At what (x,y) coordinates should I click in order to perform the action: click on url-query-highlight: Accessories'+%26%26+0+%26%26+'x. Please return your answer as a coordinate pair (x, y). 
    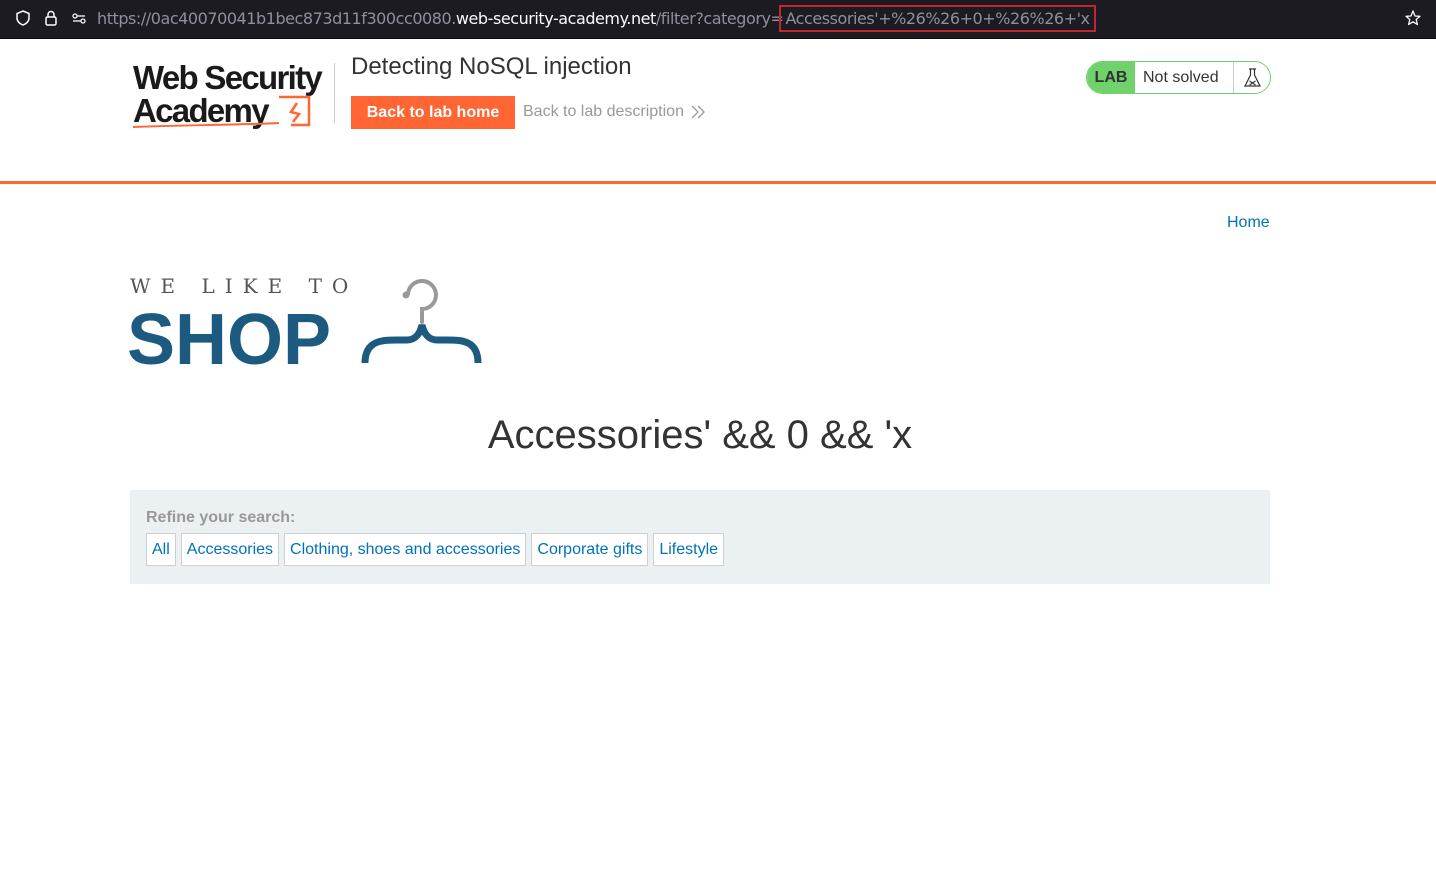
    Looking at the image, I should click on (937, 18).